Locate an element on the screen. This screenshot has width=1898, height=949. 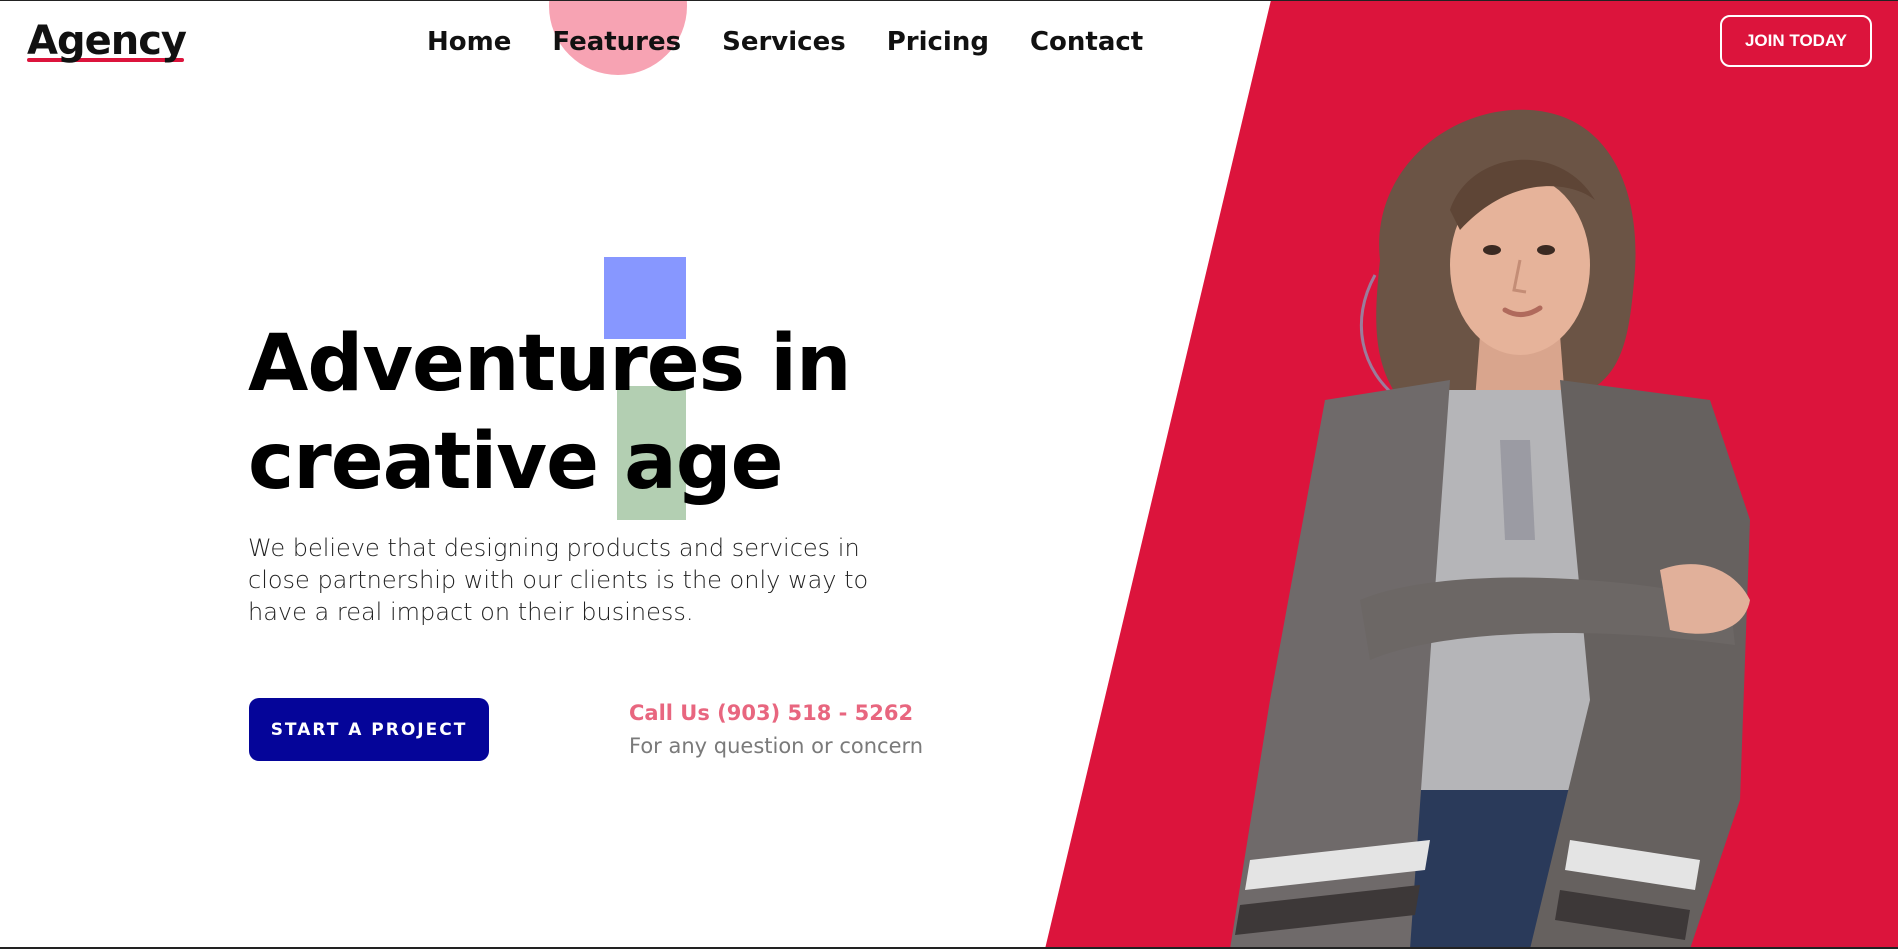
nav-features: Features is located at coordinates (616, 42).